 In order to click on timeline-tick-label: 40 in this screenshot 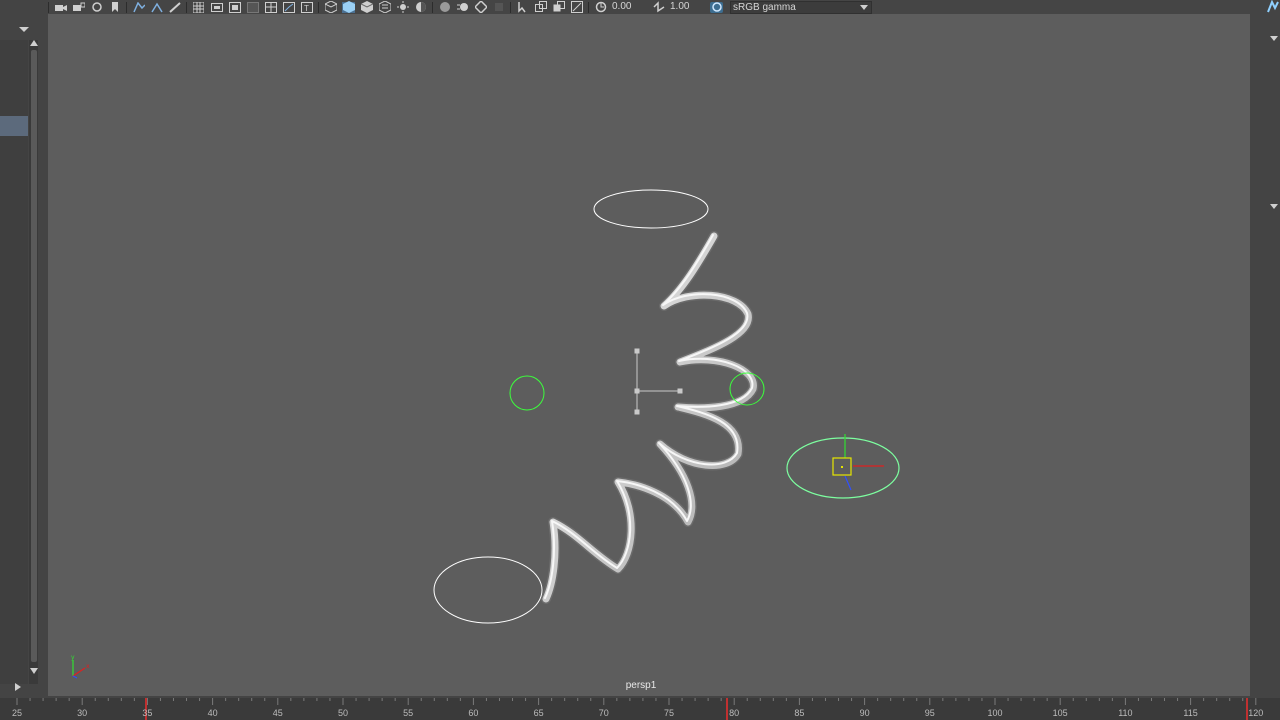, I will do `click(212, 713)`.